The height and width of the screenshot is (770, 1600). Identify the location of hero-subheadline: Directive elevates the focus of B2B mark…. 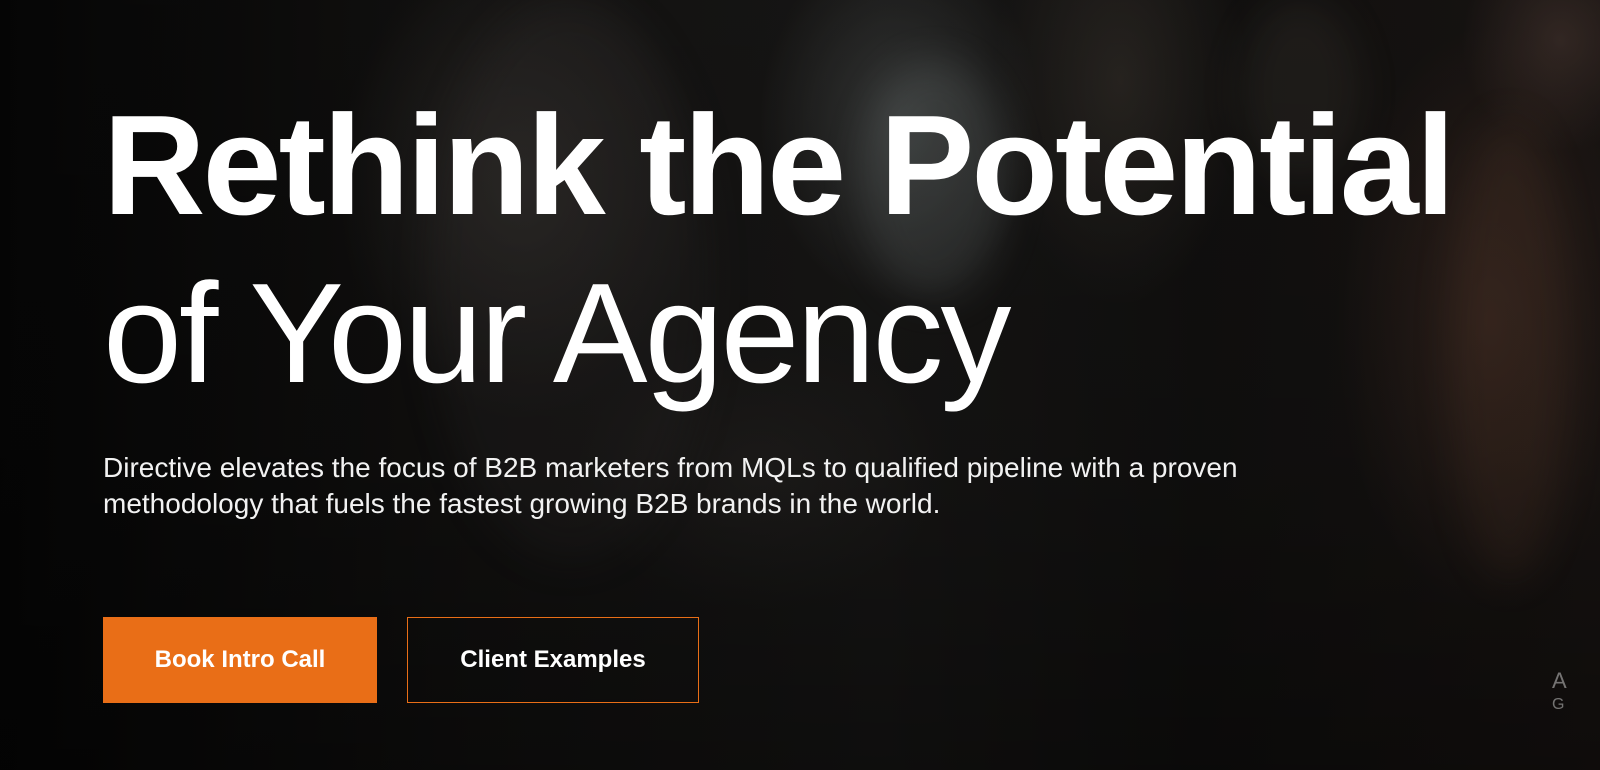
(670, 485).